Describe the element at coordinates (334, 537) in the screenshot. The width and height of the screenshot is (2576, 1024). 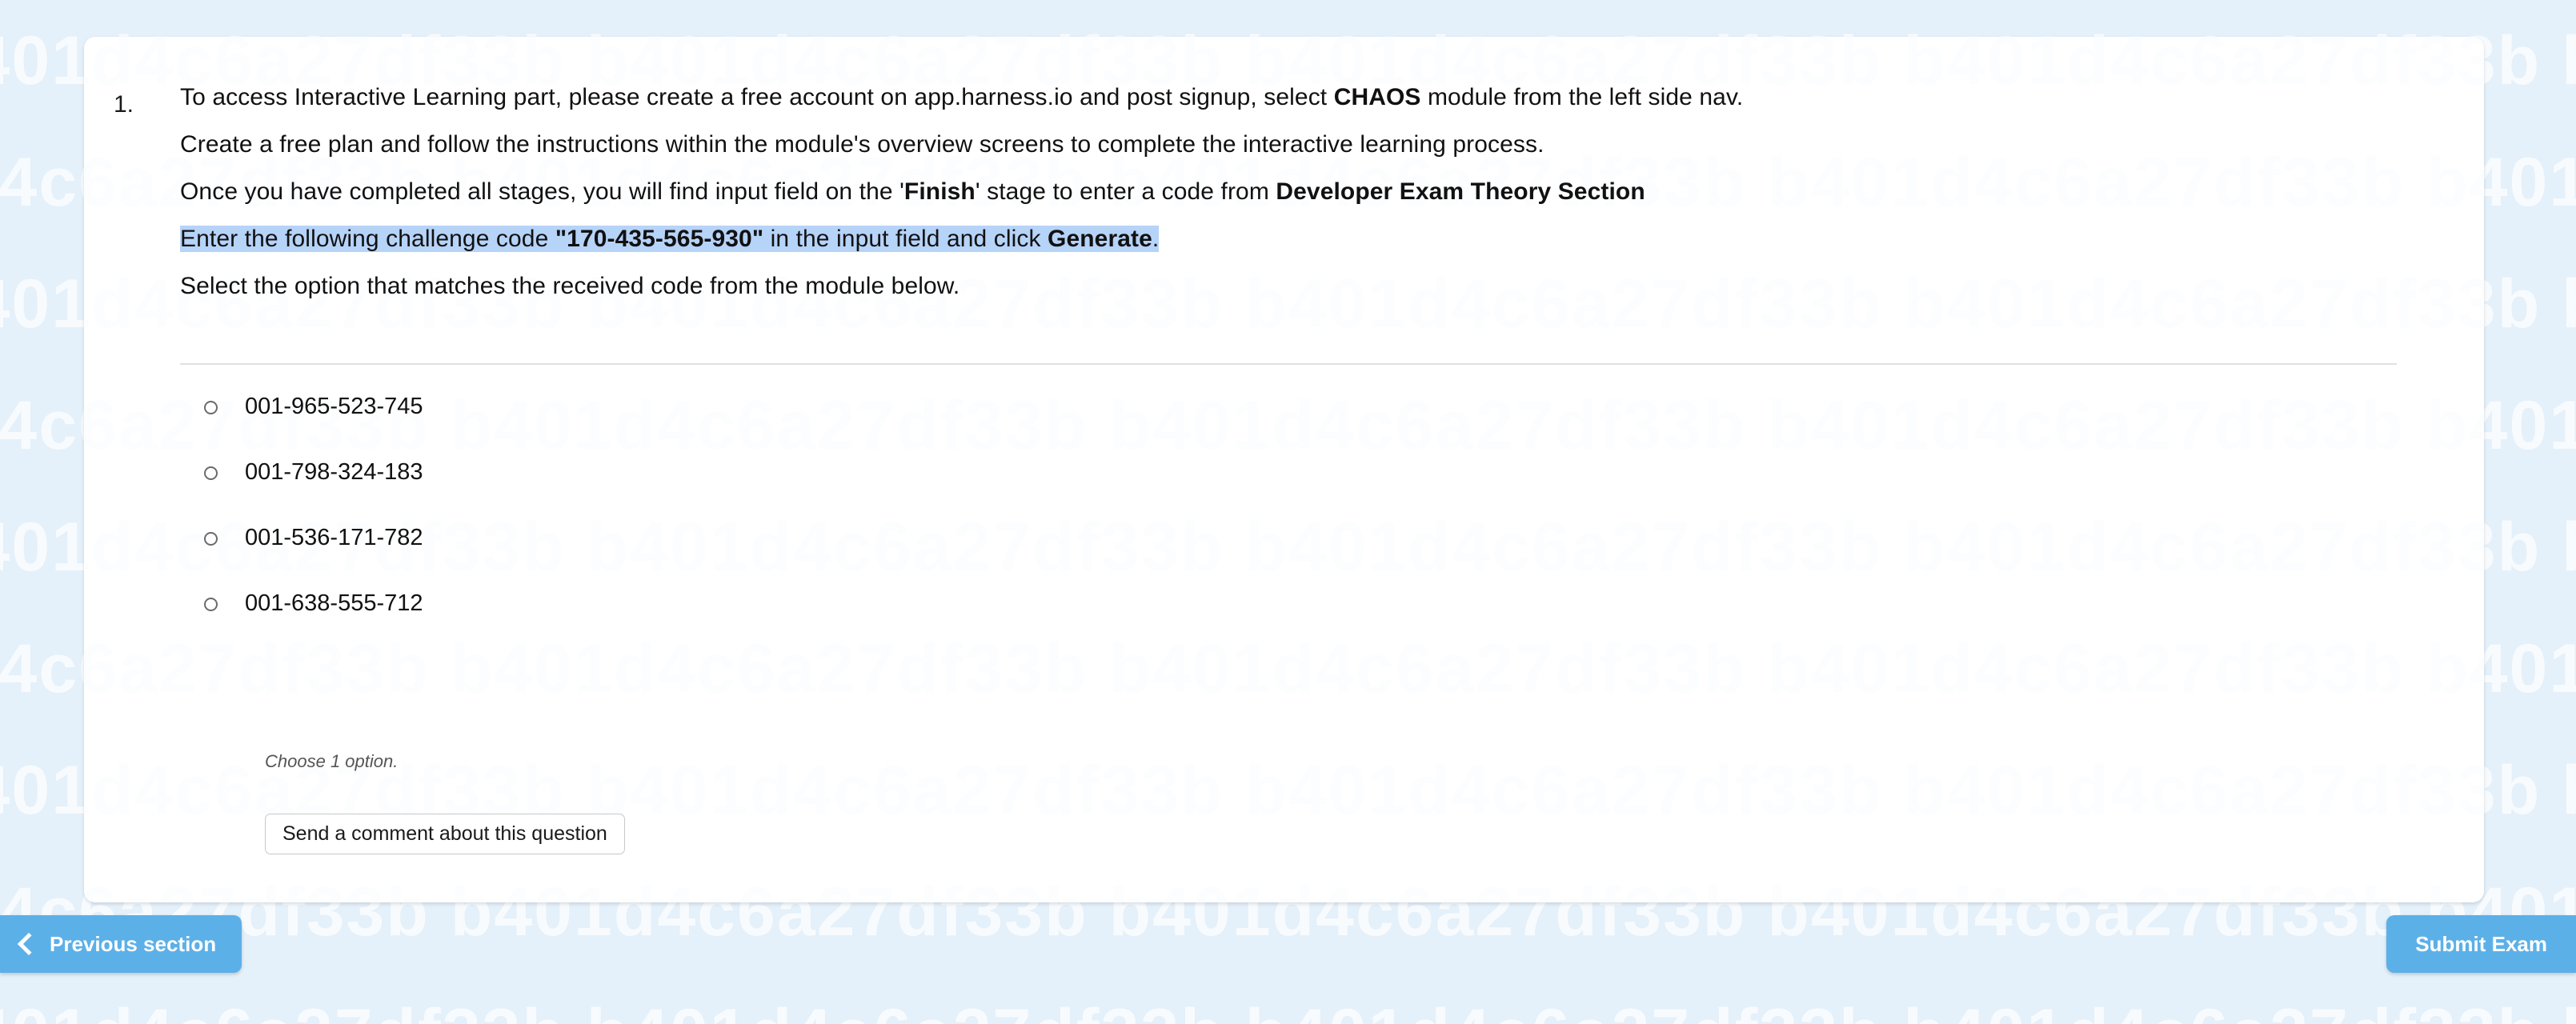
I see `answer-option-label: 001-536-171-782` at that location.